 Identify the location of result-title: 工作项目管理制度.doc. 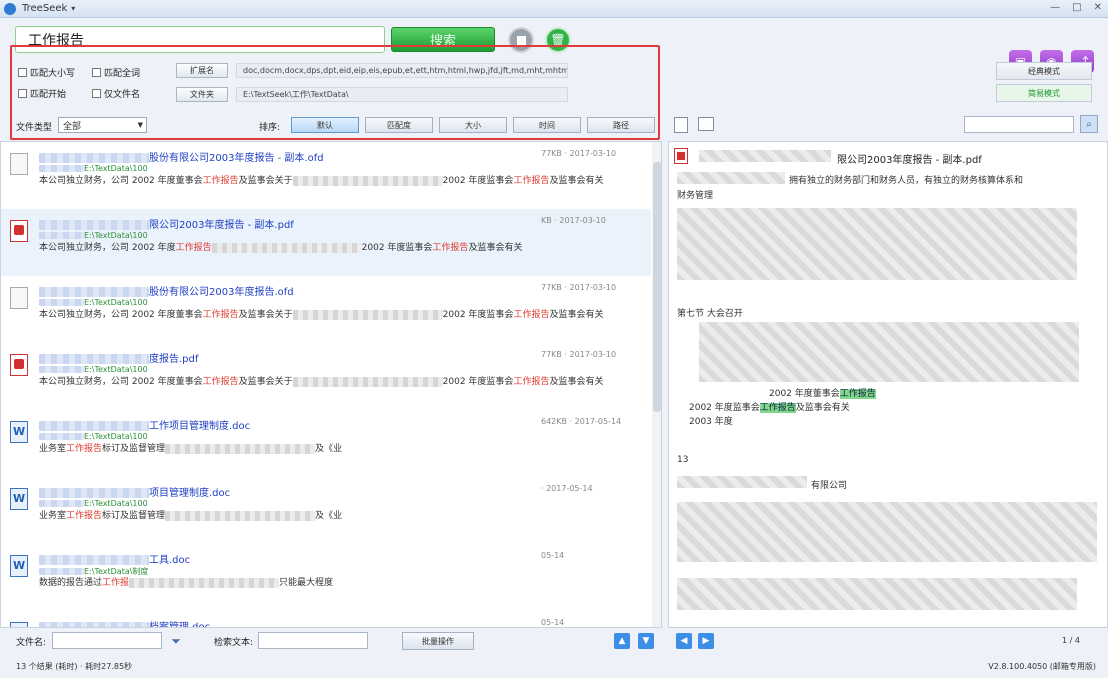
(144, 424).